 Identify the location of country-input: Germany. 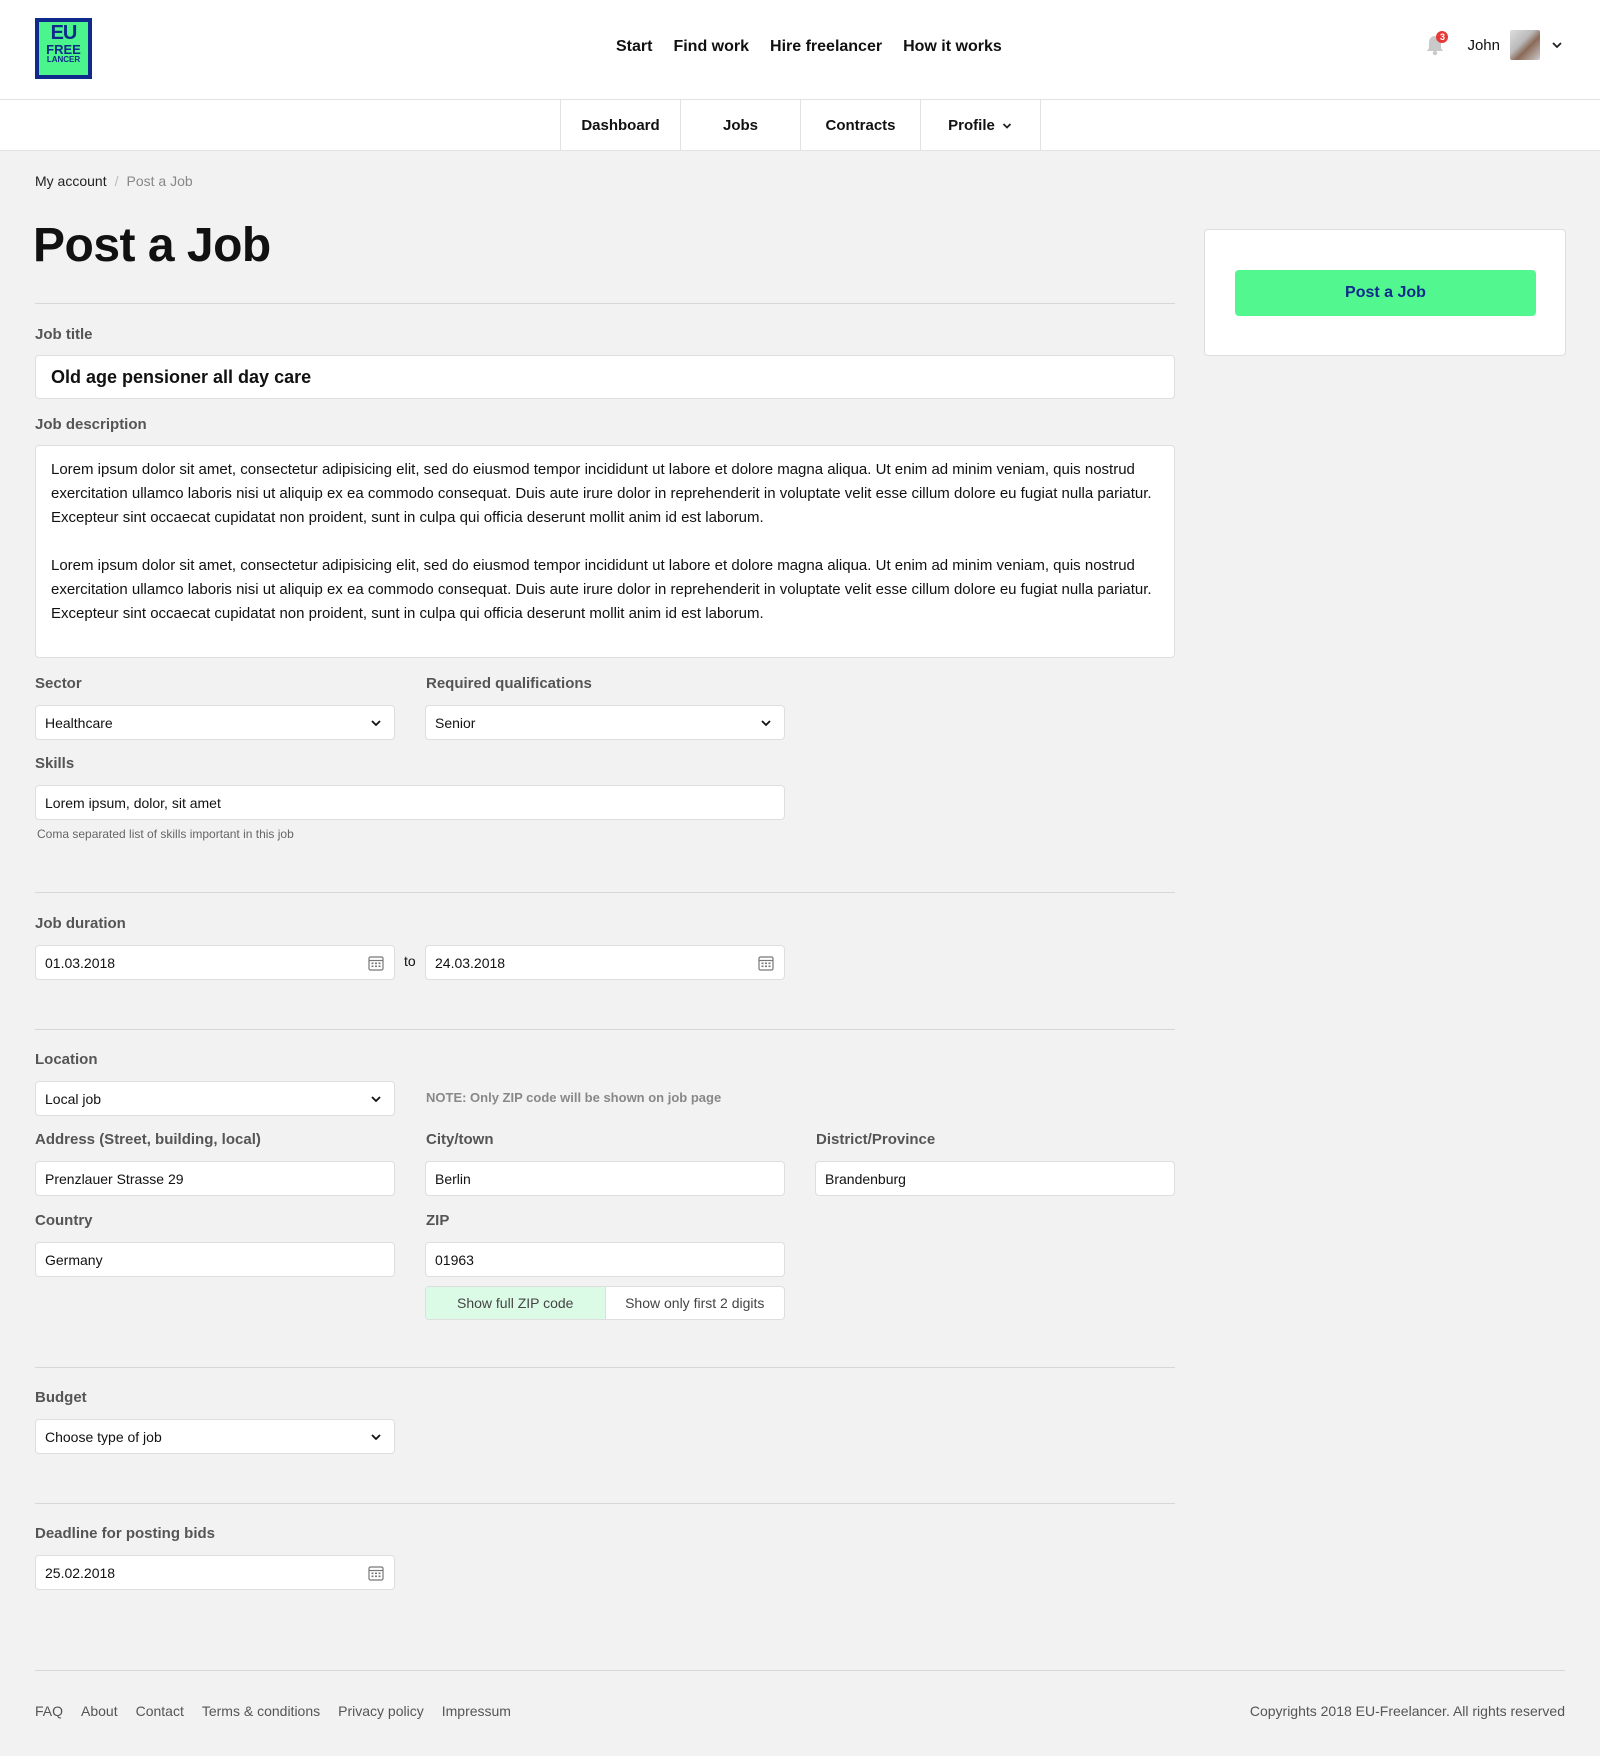
(215, 1259).